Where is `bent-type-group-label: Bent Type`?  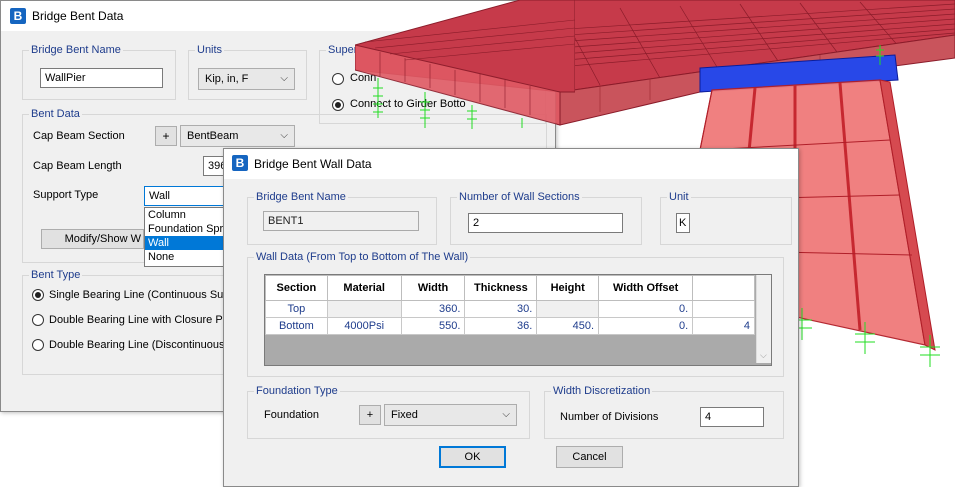 bent-type-group-label: Bent Type is located at coordinates (56, 275).